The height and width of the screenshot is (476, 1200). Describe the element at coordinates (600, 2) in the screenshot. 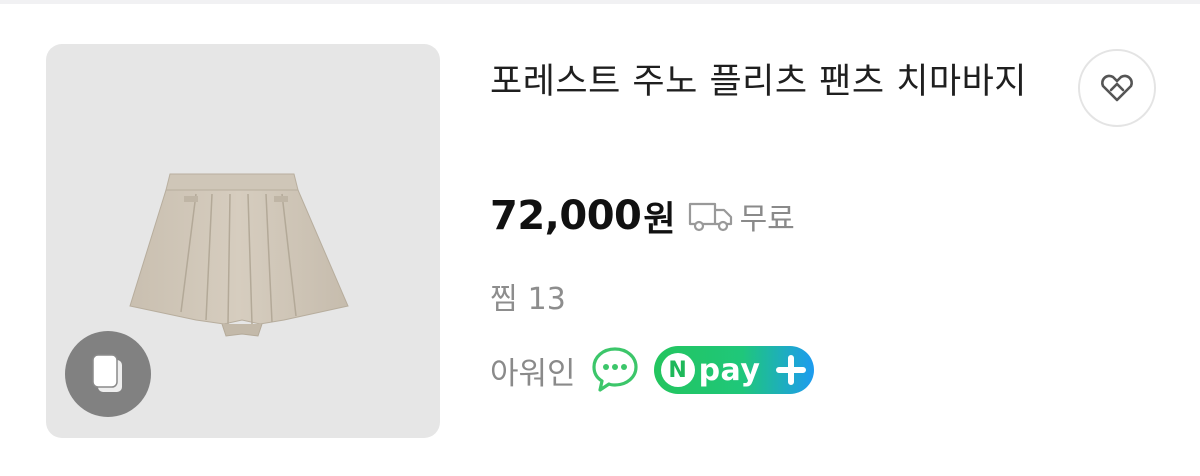

I see `top-divider` at that location.